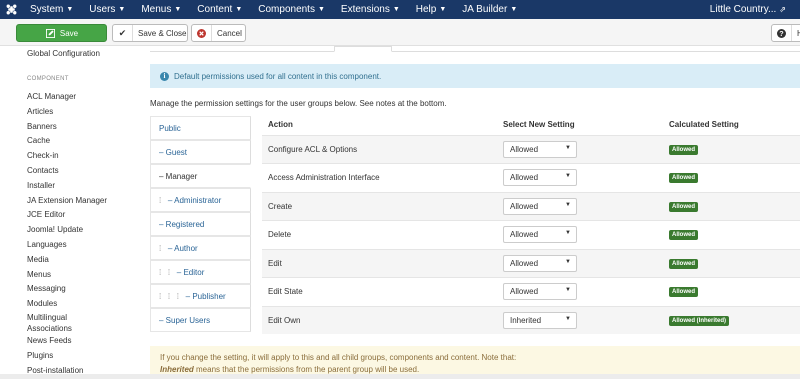  I want to click on table-row: Configure ACL & Options Allowed ▼ Allowed, so click(531, 149).